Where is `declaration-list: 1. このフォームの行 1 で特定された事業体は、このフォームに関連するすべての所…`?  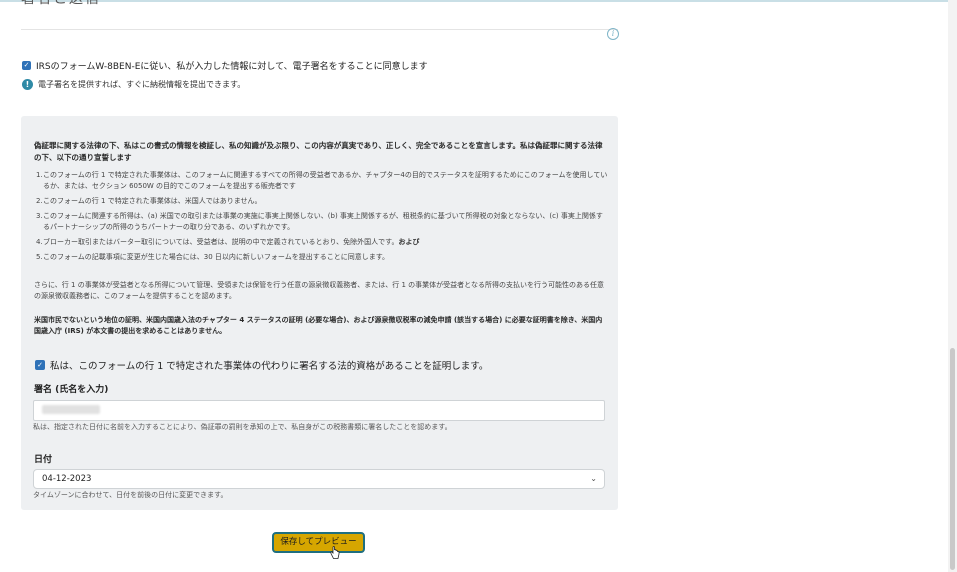
declaration-list: 1. このフォームの行 1 で特定された事業体は、このフォームに関連するすべての所… is located at coordinates (321, 218).